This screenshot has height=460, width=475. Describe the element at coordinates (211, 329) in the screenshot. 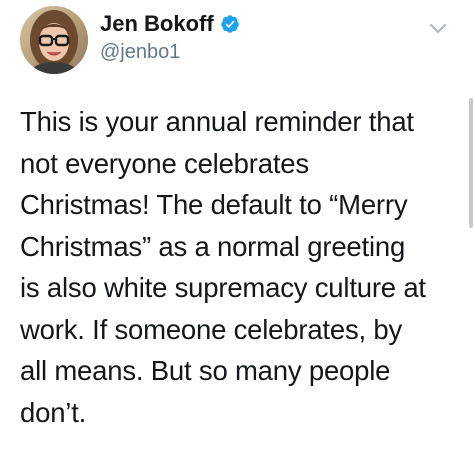

I see `tweet-text-line: work. If someone celebrates, by` at that location.